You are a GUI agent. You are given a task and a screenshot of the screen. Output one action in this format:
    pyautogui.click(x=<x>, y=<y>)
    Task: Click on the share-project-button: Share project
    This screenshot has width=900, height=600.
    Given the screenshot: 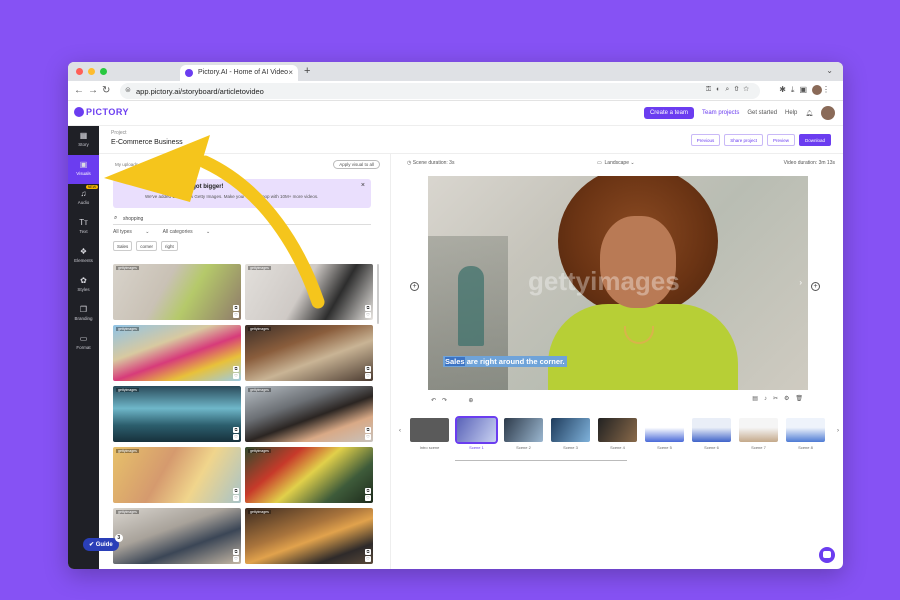 What is the action you would take?
    pyautogui.click(x=743, y=140)
    